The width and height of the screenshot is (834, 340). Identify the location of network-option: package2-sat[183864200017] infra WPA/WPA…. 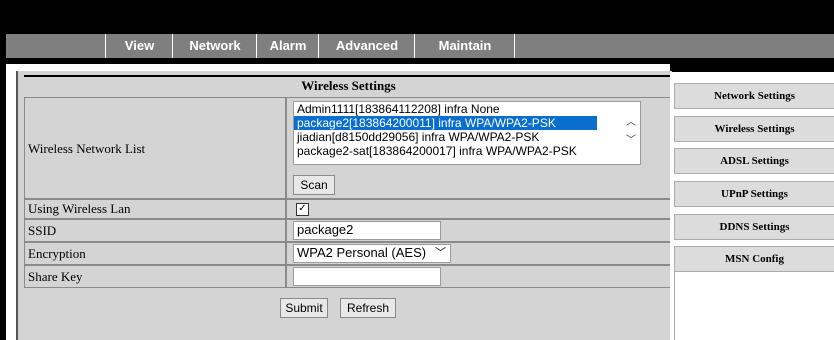
(467, 151).